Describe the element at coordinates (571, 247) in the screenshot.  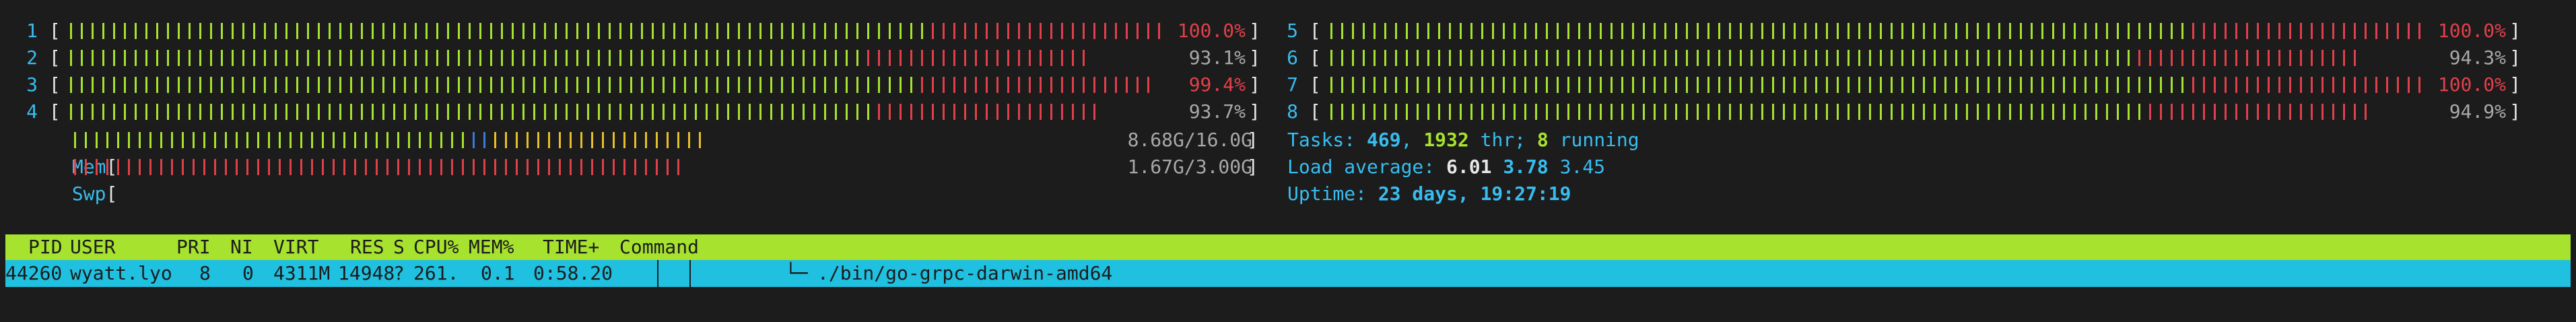
I see `col-header-time: TIME+` at that location.